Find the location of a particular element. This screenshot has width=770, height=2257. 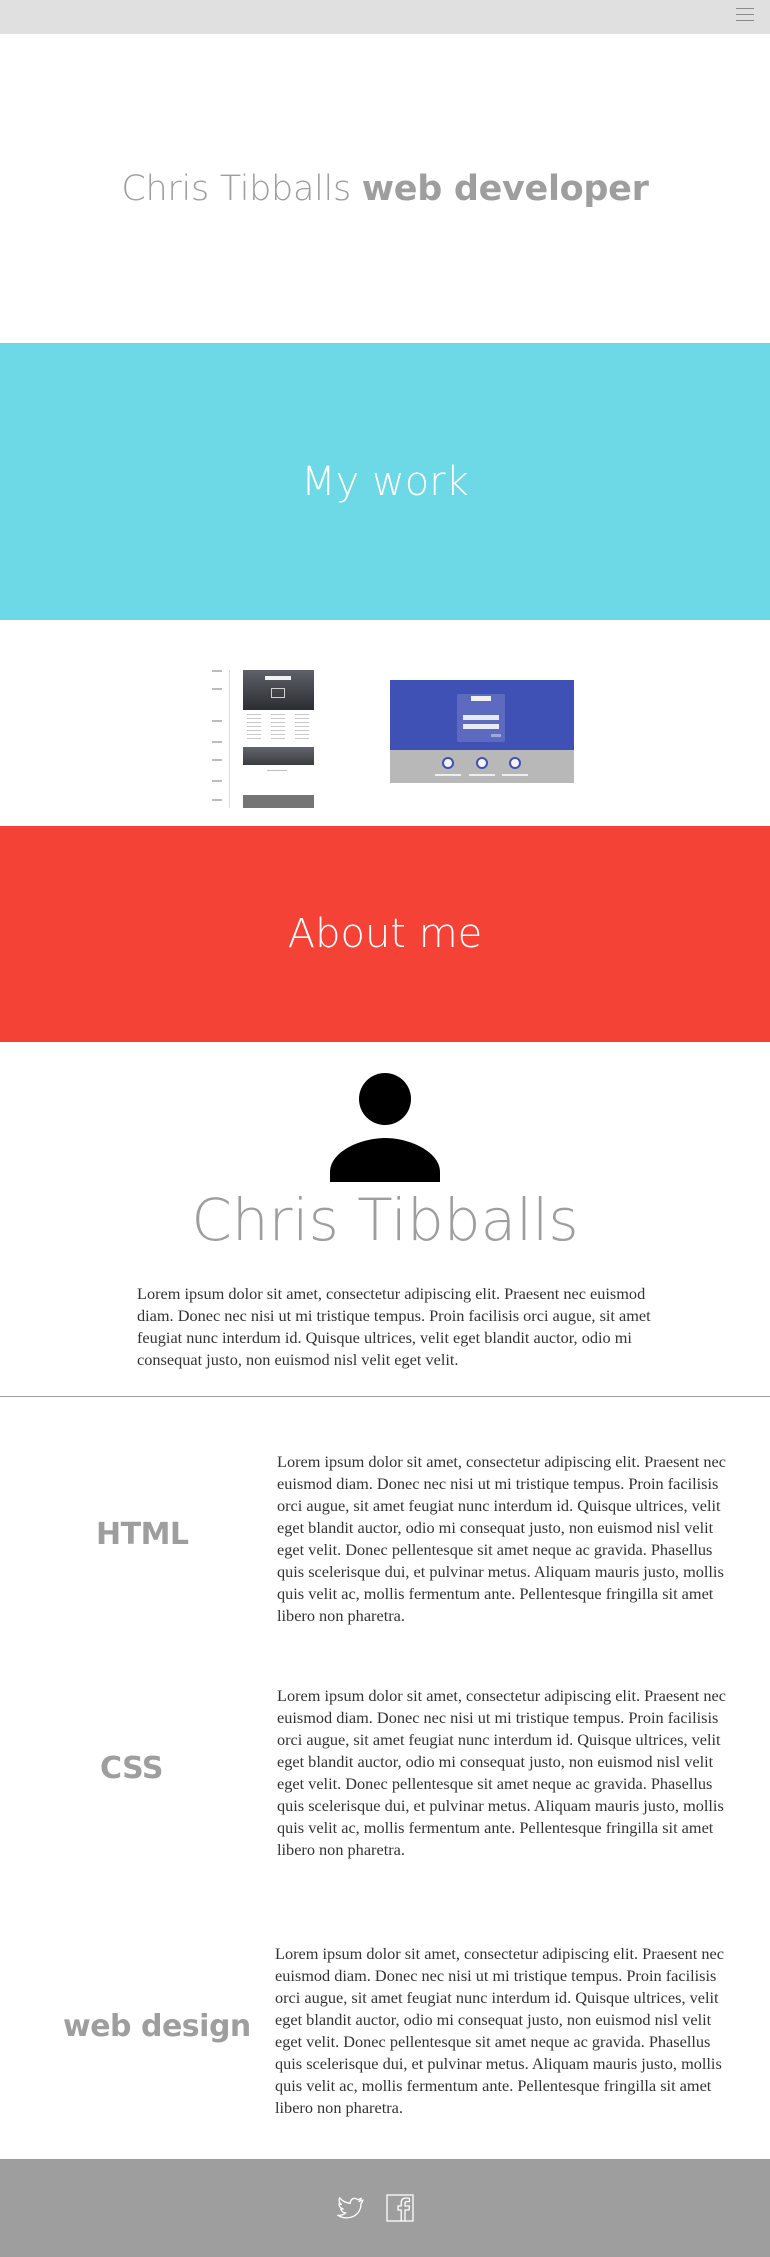

about-me-banner: About me is located at coordinates (385, 934).